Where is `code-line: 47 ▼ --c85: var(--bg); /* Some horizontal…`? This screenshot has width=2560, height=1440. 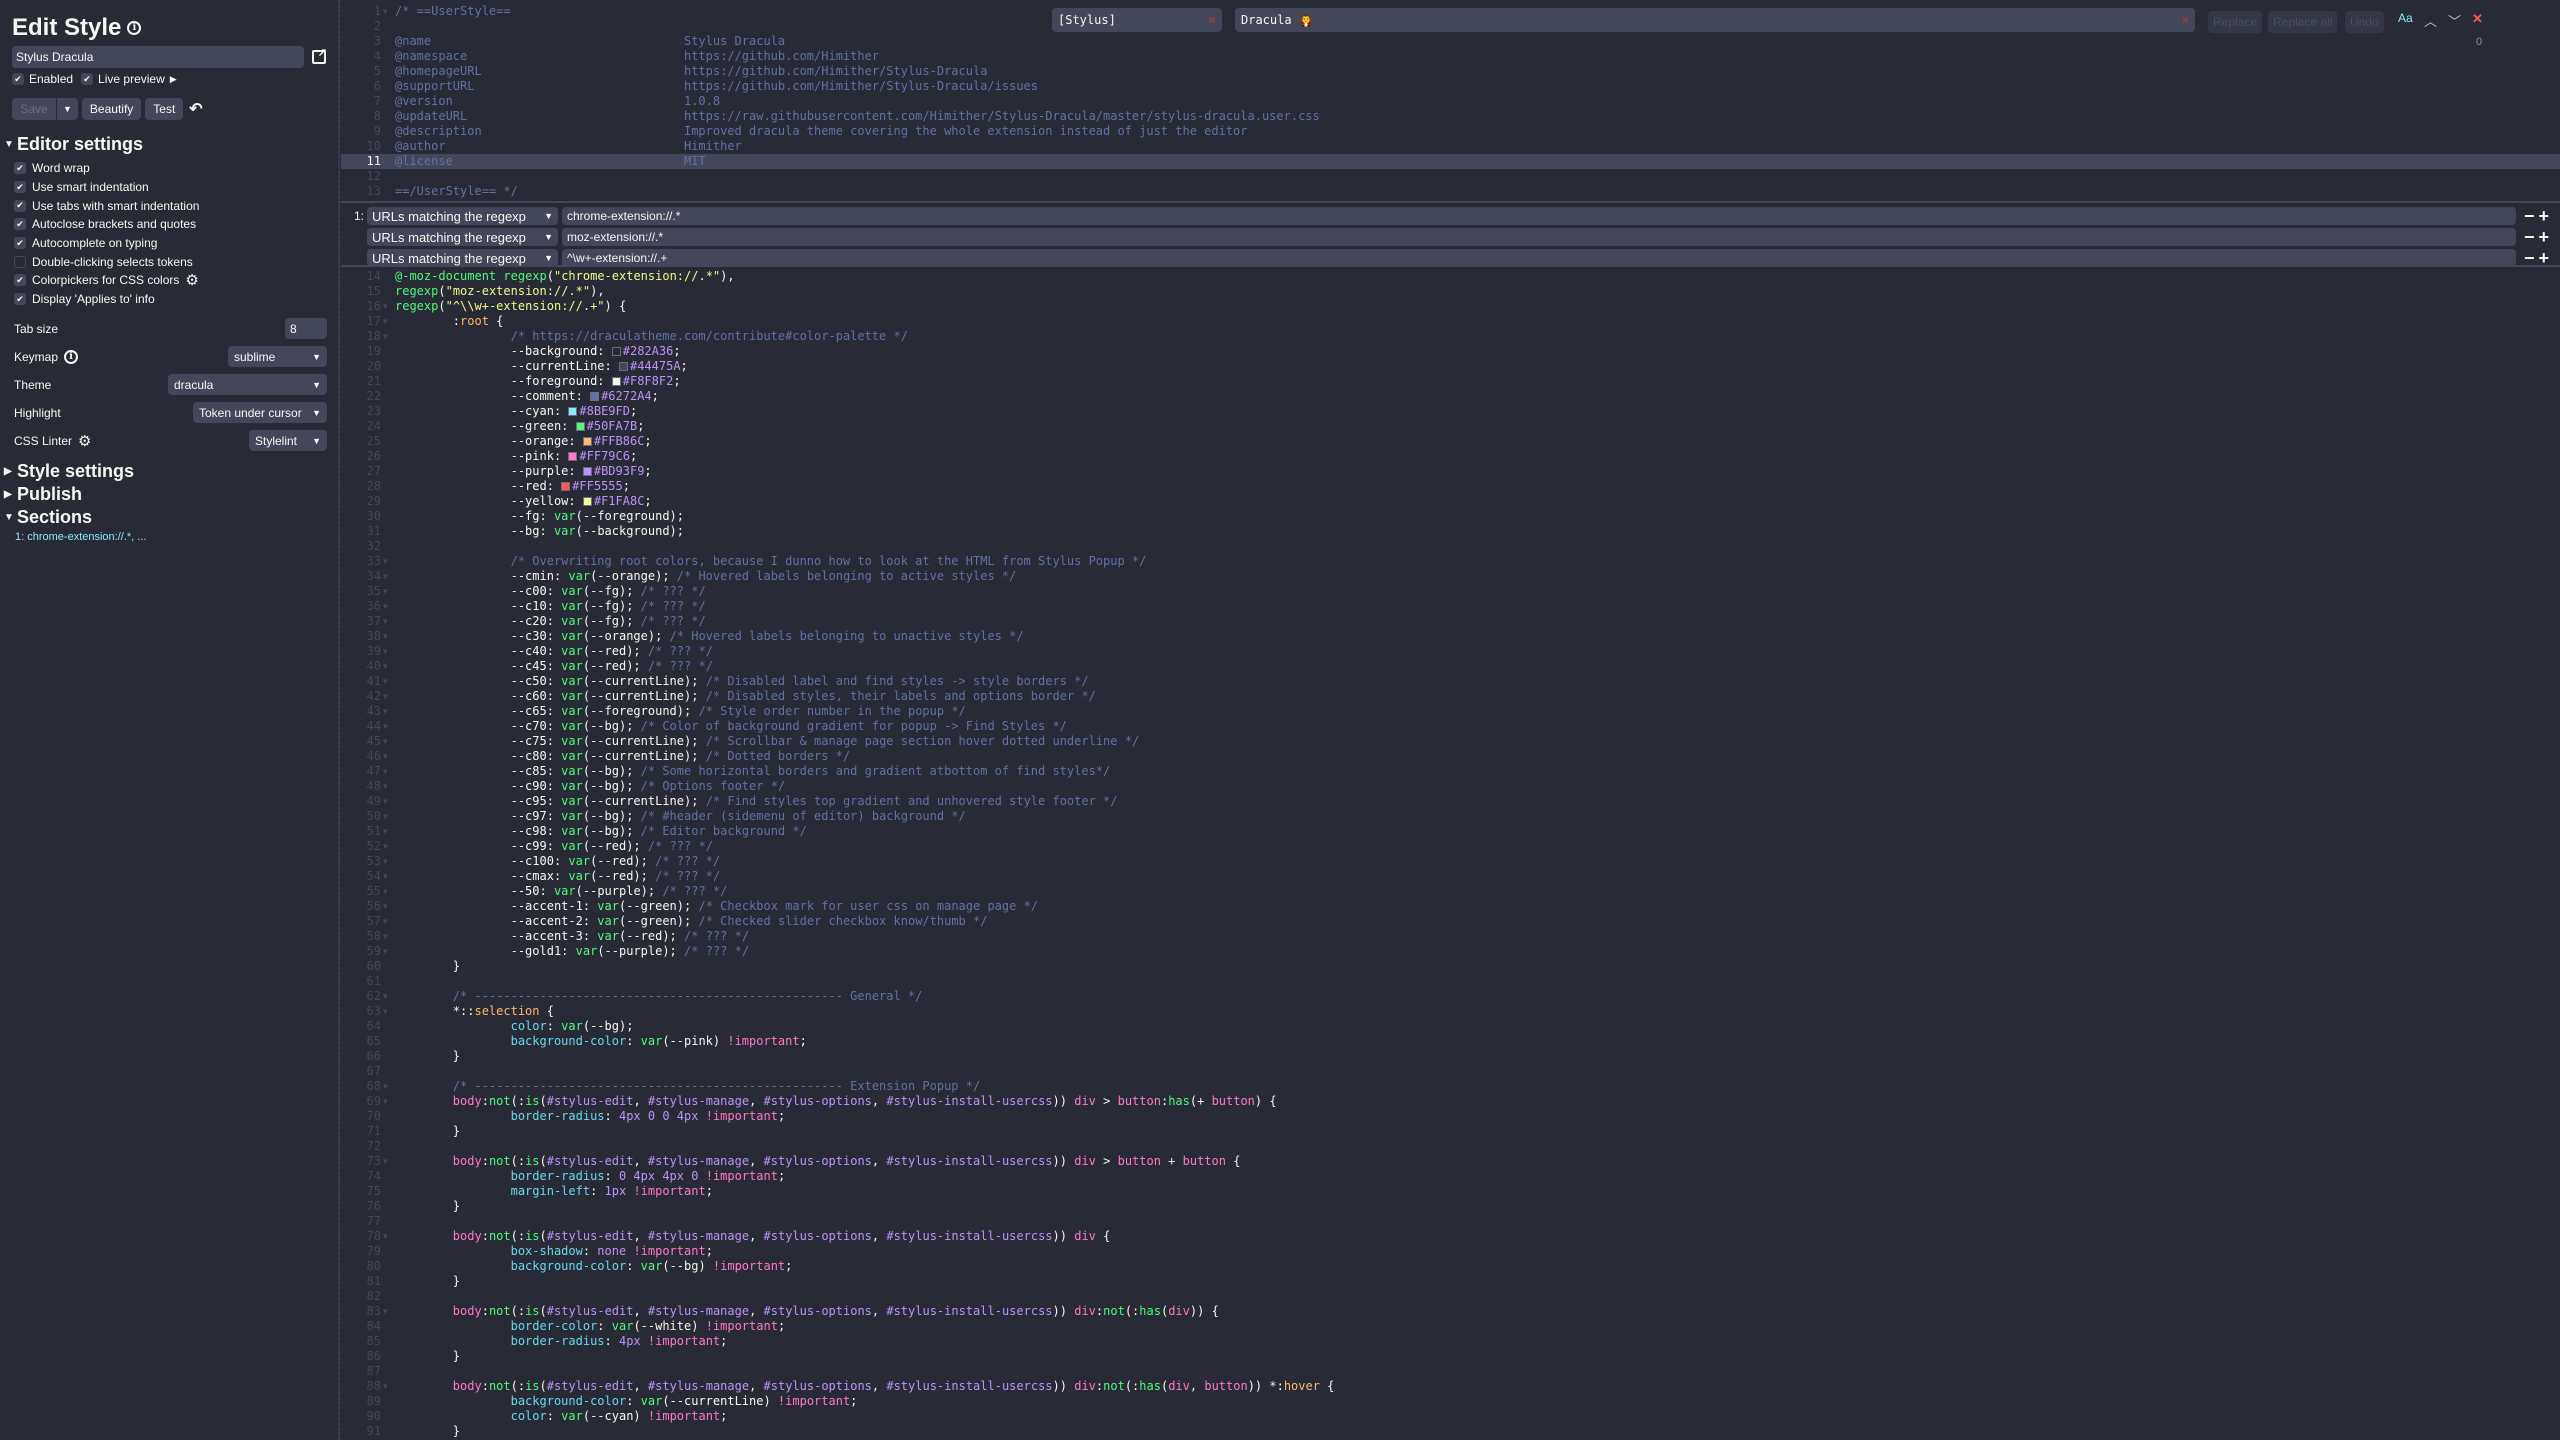
code-line: 47 ▼ --c85: var(--bg); /* Some horizontal… is located at coordinates (1450, 771).